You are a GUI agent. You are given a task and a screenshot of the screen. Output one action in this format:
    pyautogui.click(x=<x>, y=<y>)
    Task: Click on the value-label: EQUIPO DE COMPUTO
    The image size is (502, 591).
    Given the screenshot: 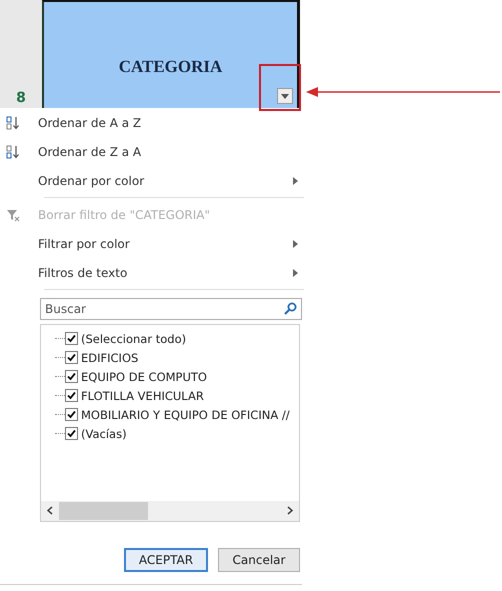 What is the action you would take?
    pyautogui.click(x=144, y=377)
    